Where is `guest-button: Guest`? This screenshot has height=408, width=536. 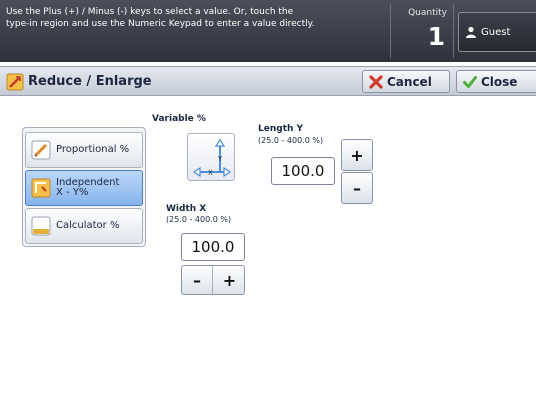 guest-button: Guest is located at coordinates (497, 32).